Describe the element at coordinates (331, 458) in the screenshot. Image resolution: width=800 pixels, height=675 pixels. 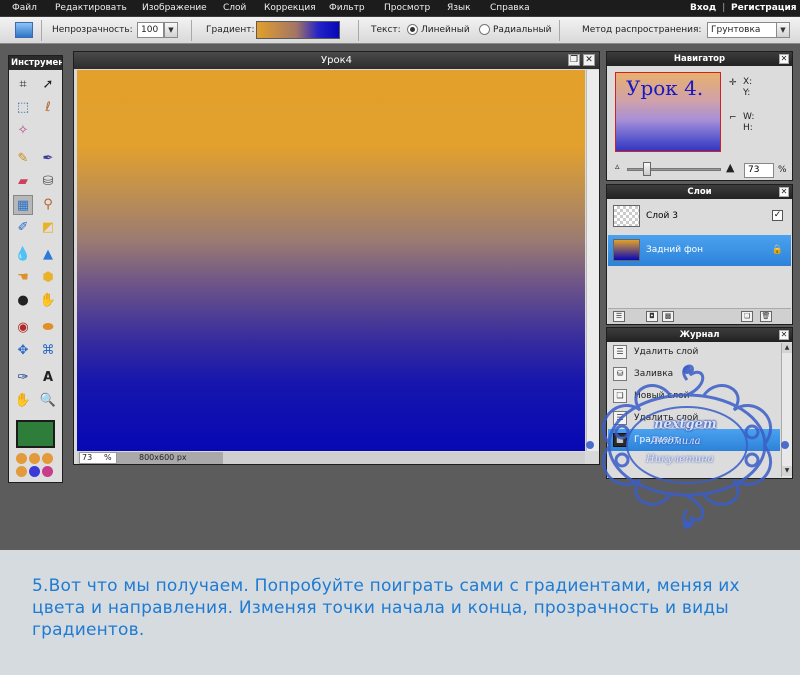
I see `document-statusbar: 73 % 800x600 px` at that location.